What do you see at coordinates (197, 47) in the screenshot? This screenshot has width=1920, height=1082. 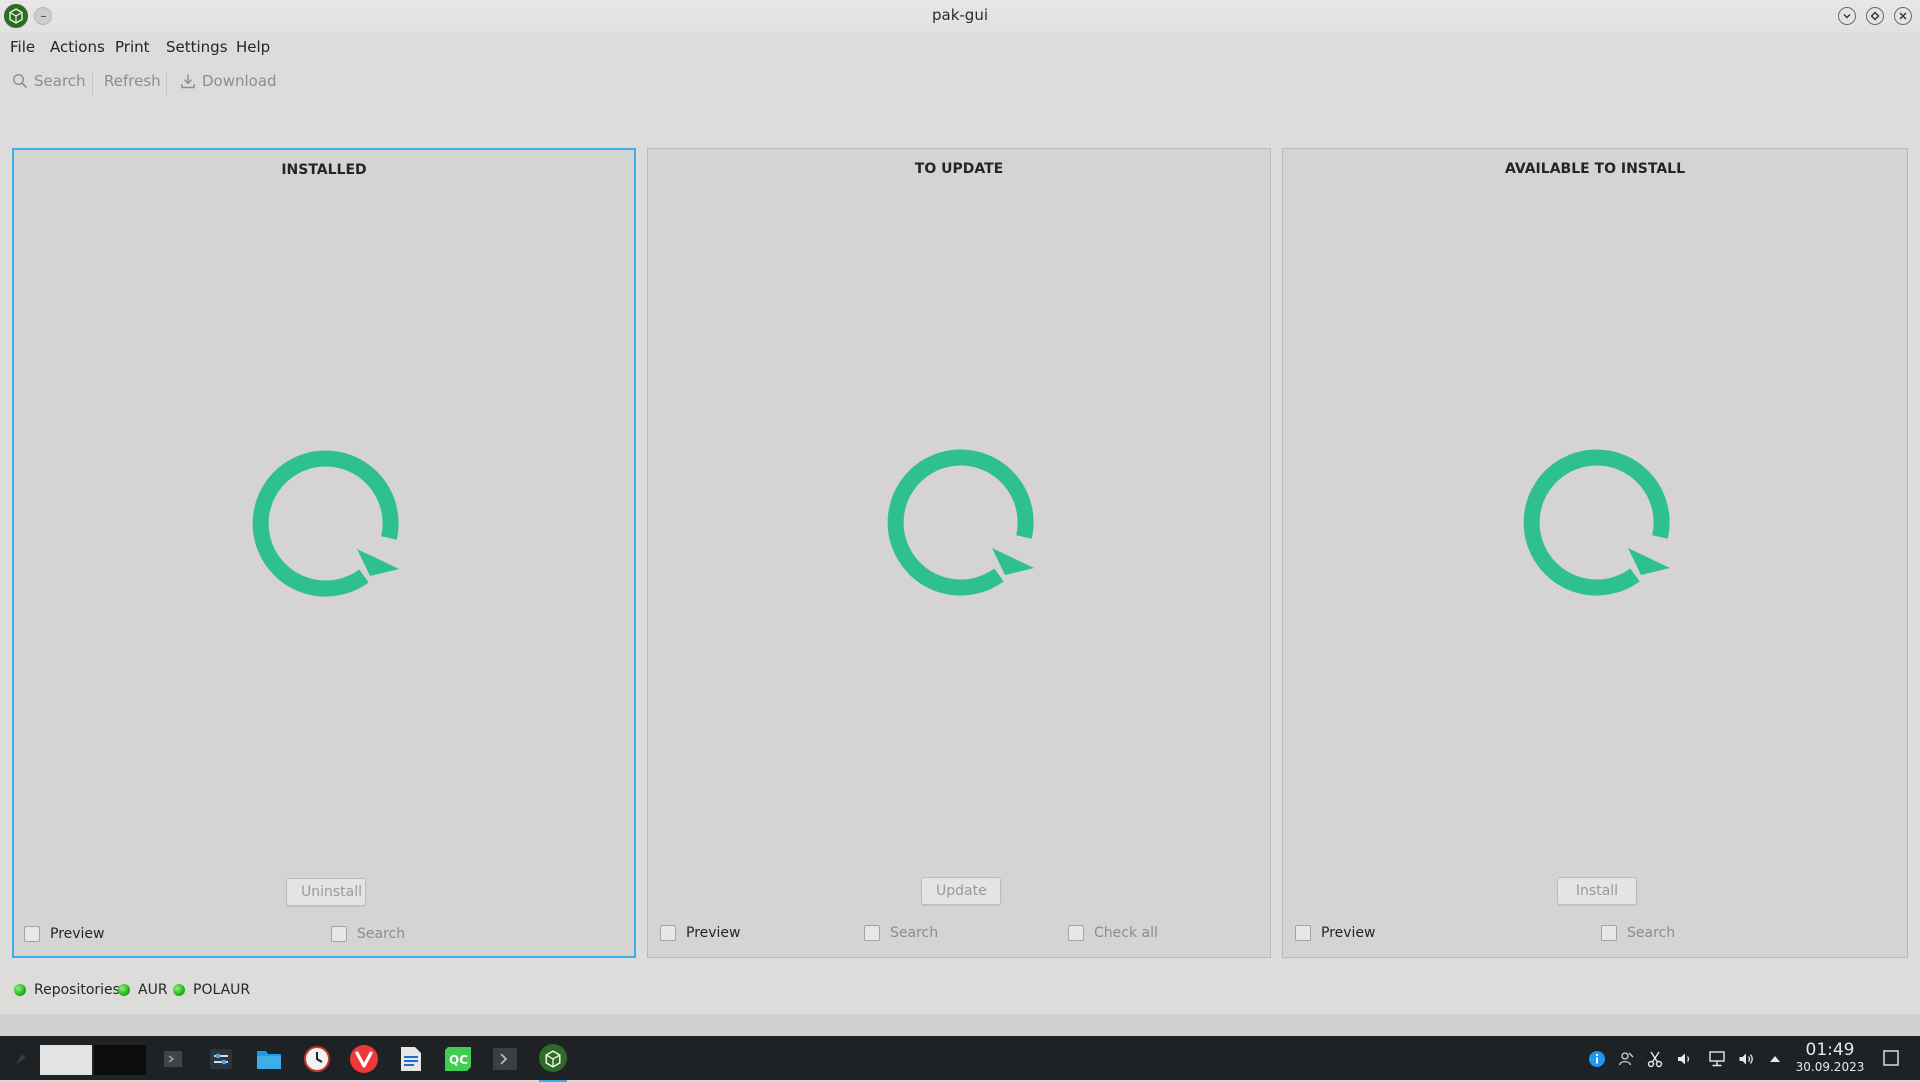 I see `menu-settings: Settings` at bounding box center [197, 47].